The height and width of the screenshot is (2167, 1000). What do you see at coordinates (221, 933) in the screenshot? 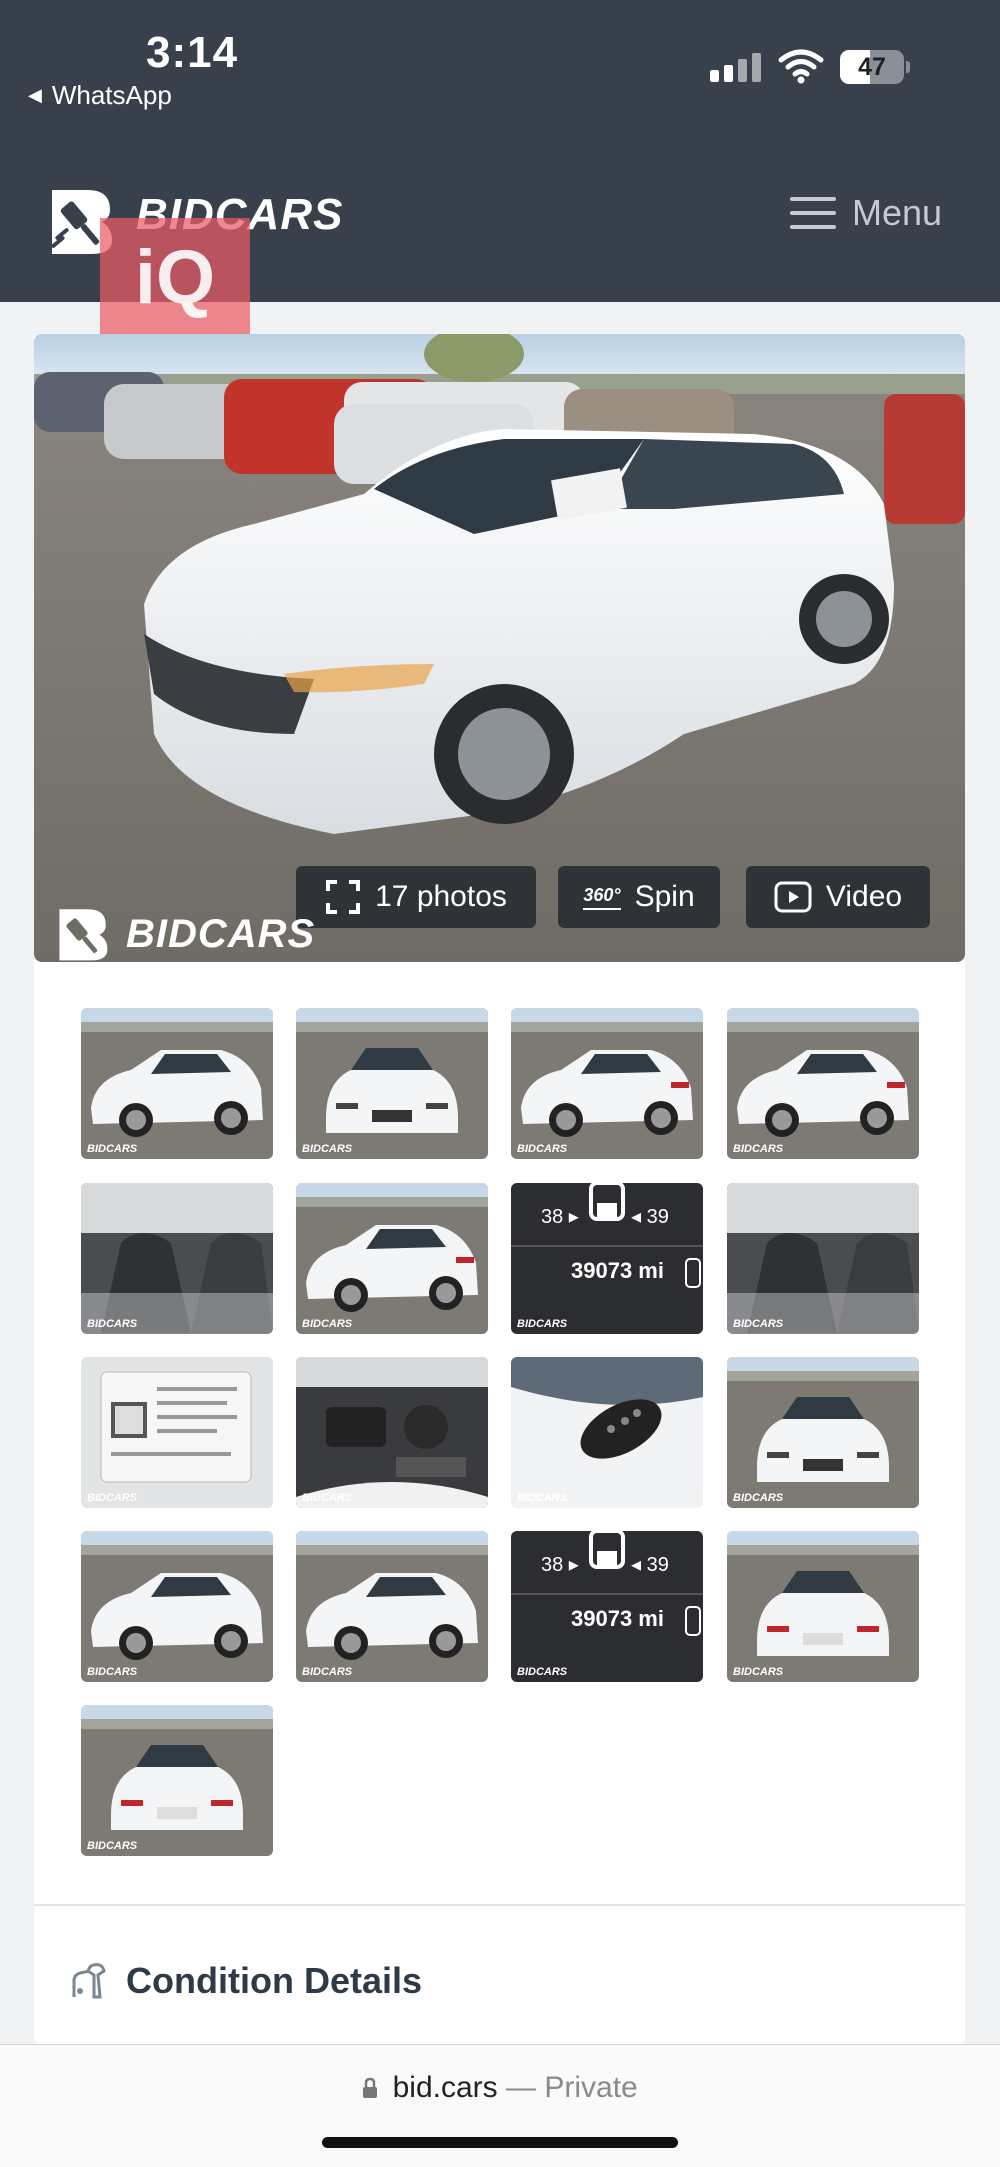
I see `watermark-text: BIDCARS` at bounding box center [221, 933].